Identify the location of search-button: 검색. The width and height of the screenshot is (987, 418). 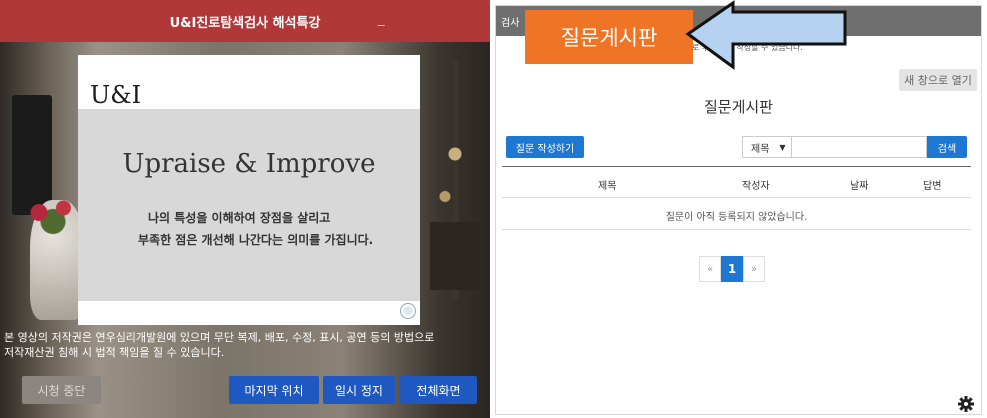
(947, 147).